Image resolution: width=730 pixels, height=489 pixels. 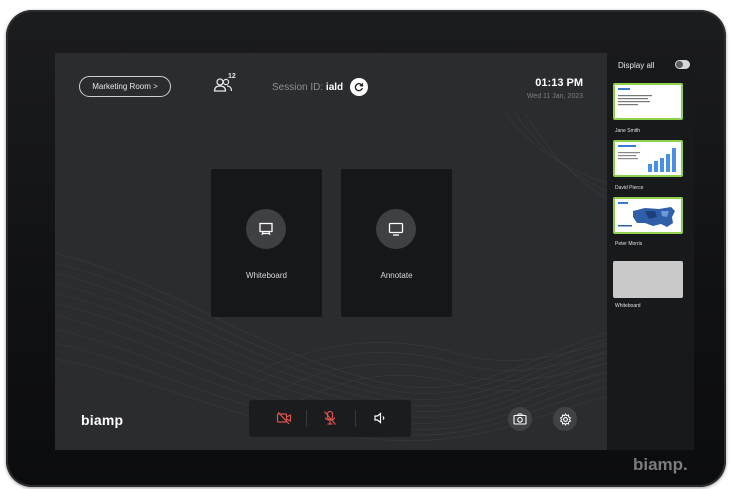 I want to click on mic-off-icon, so click(x=330, y=417).